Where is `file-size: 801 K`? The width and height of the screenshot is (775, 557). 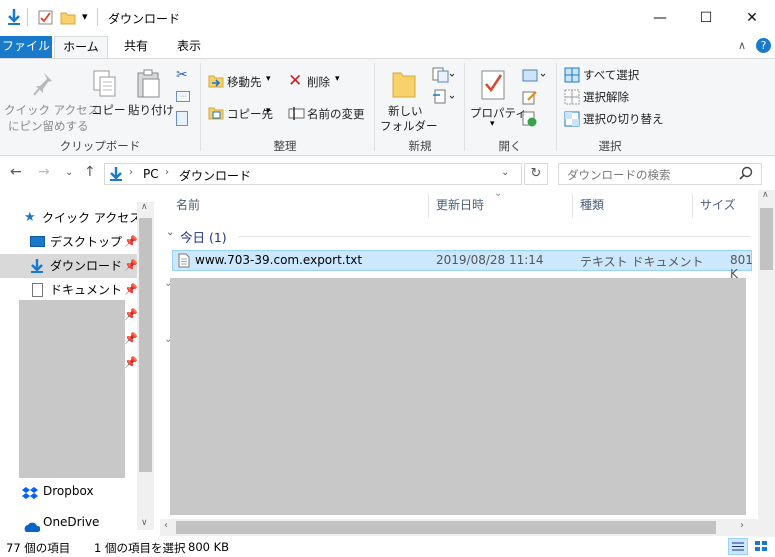
file-size: 801 K is located at coordinates (741, 267).